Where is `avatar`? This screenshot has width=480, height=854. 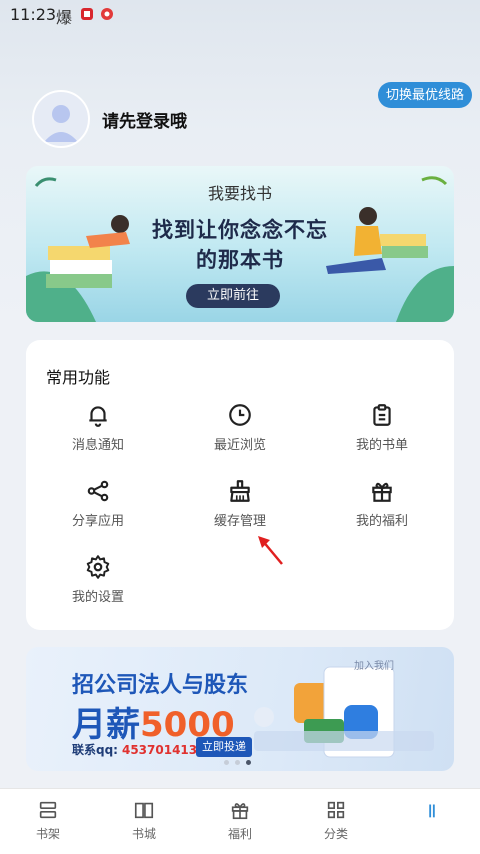 avatar is located at coordinates (61, 119).